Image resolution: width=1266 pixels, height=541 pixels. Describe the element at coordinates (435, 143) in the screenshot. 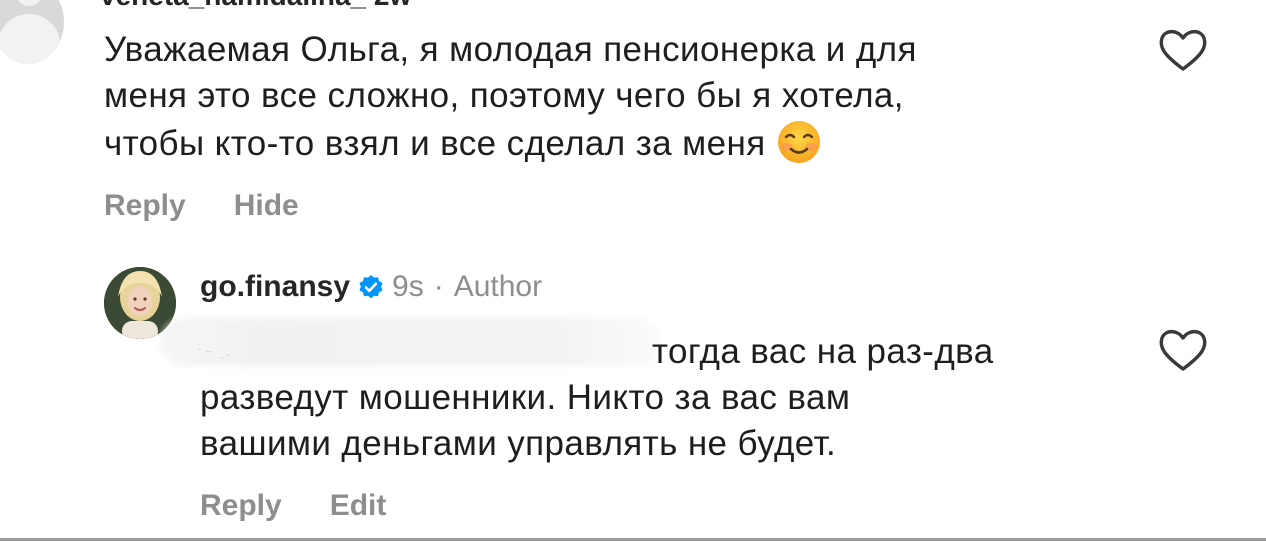

I see `comment-text-line: чтобы кто-то взял и все сделал за меня` at that location.